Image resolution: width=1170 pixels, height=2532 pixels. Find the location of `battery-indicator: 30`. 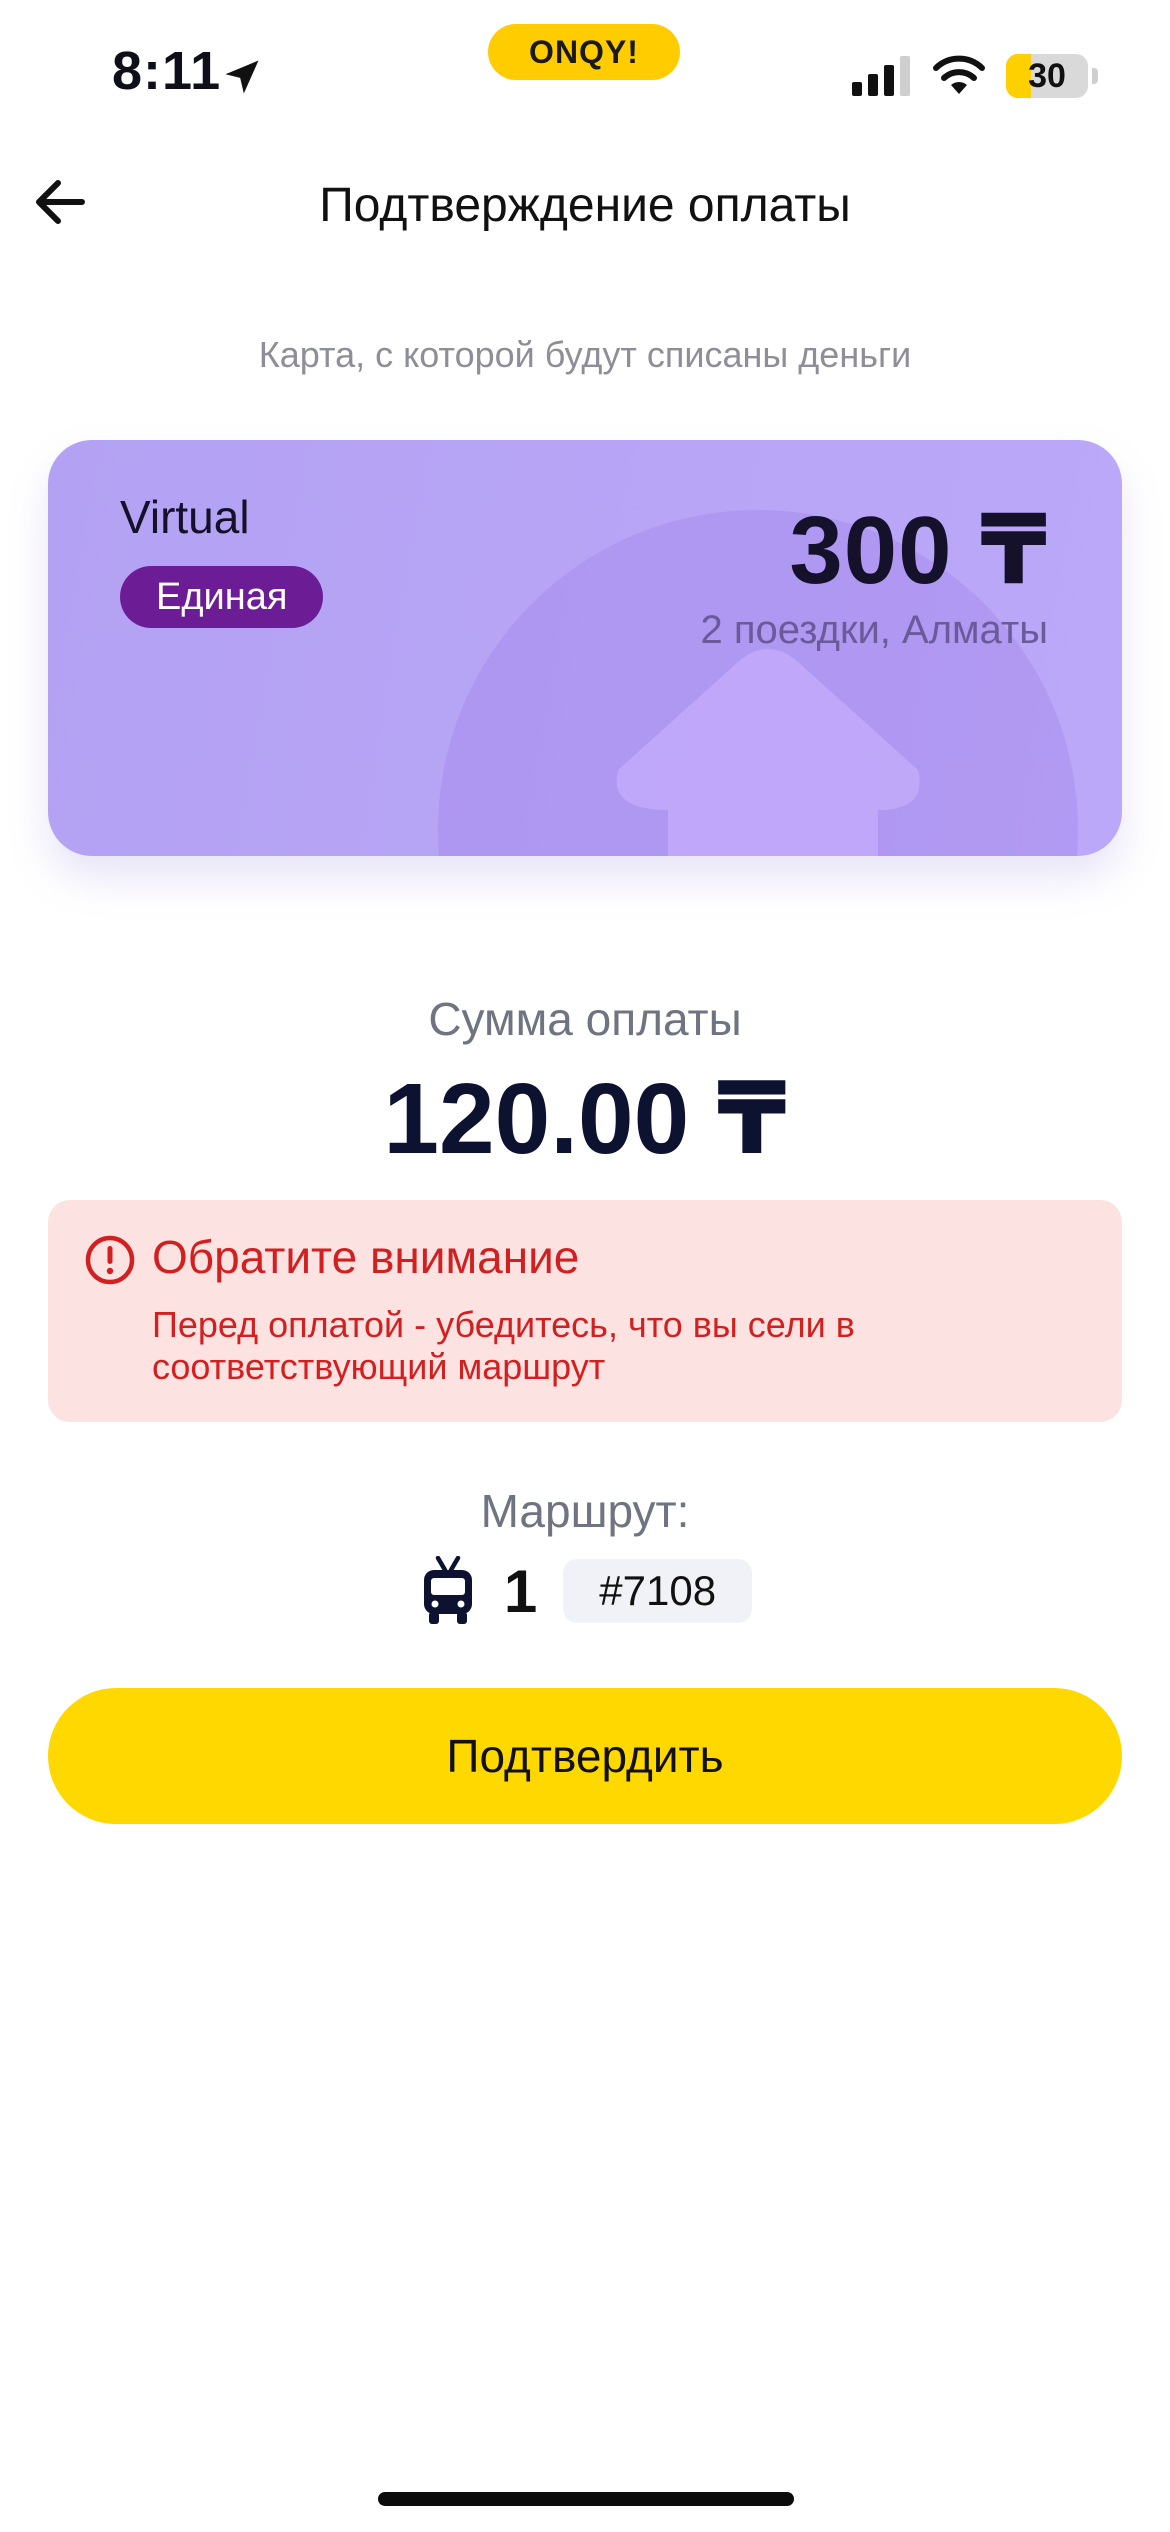

battery-indicator: 30 is located at coordinates (1047, 76).